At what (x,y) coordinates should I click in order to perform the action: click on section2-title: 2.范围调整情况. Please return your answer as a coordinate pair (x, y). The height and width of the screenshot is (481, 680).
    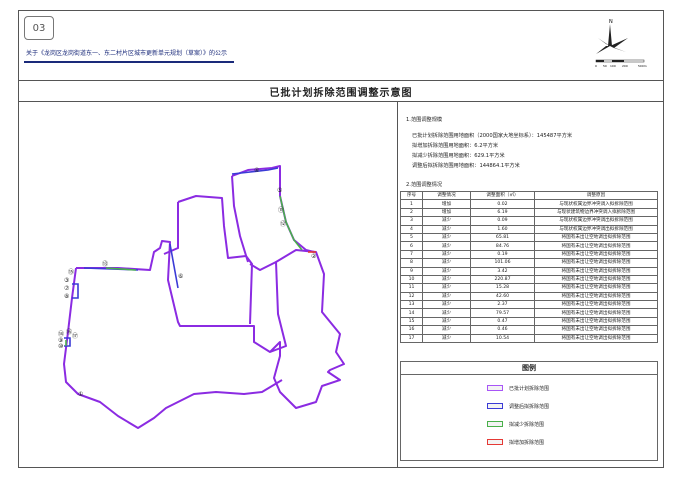
    Looking at the image, I should click on (424, 185).